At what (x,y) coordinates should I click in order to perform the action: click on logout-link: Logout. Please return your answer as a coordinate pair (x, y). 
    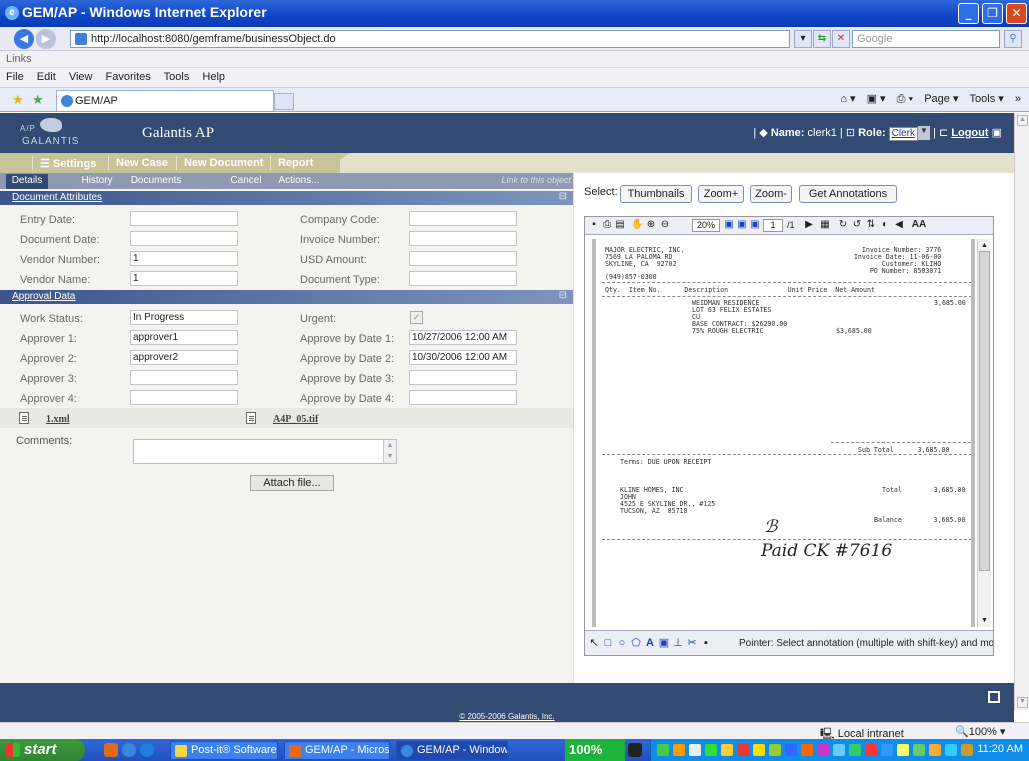
    Looking at the image, I should click on (969, 133).